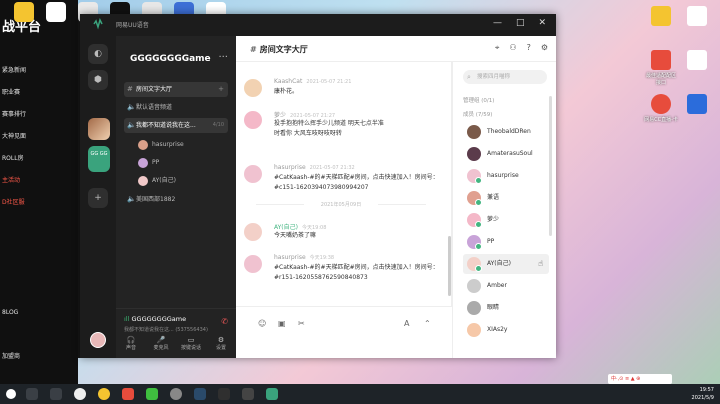 The height and width of the screenshot is (404, 720). What do you see at coordinates (282, 323) in the screenshot?
I see `image-icon: ▣` at bounding box center [282, 323].